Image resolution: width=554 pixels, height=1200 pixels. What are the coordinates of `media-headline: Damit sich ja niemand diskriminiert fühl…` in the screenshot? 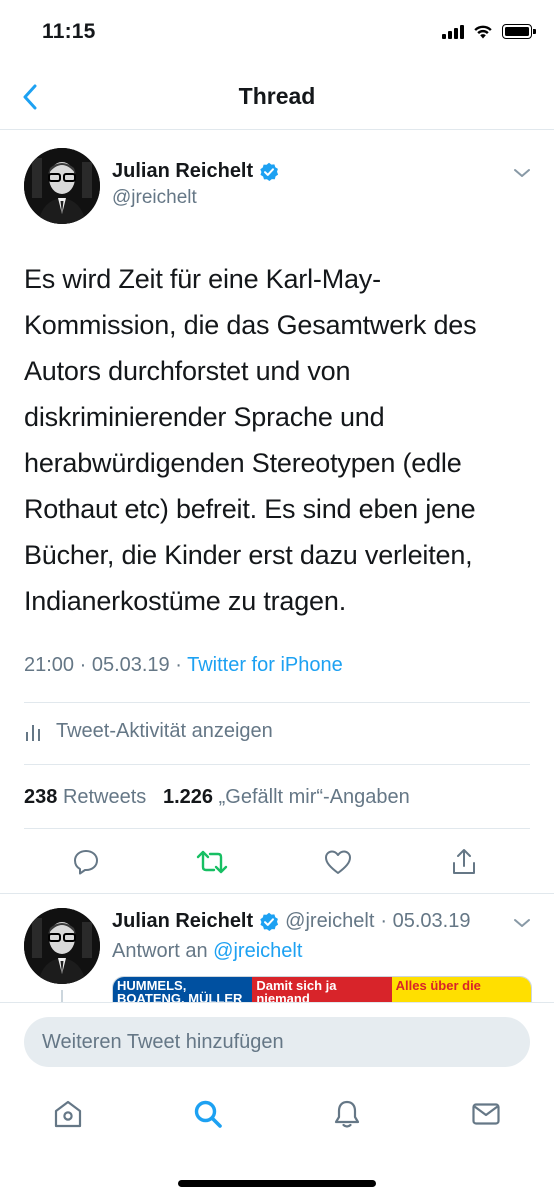 It's located at (322, 989).